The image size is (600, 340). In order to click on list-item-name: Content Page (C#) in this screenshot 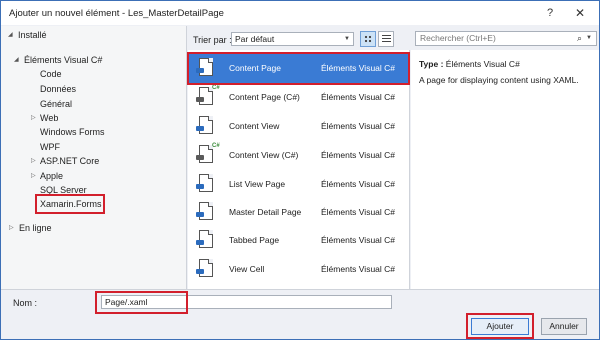, I will do `click(264, 97)`.